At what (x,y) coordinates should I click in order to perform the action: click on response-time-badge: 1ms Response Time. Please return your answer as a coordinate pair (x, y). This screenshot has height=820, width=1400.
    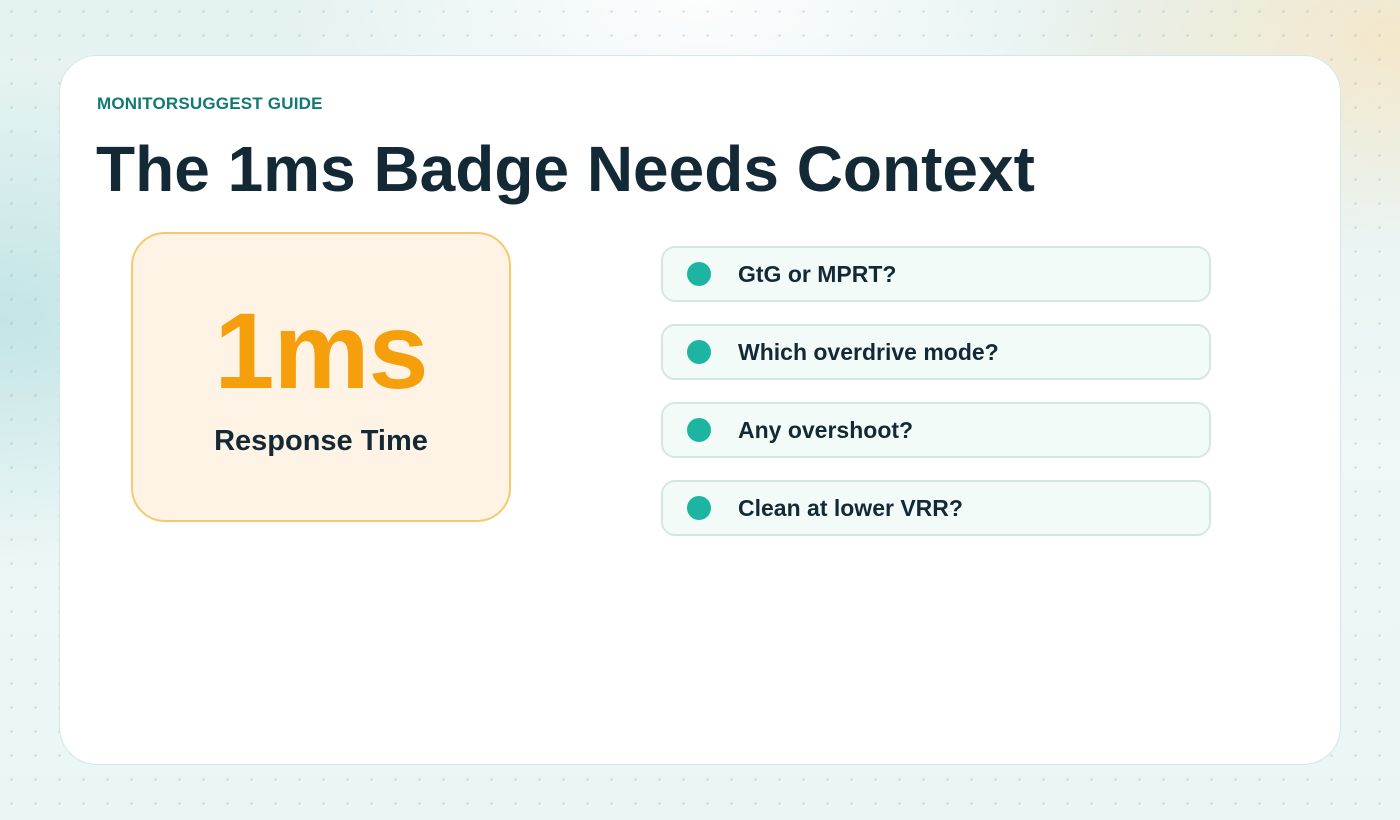
    Looking at the image, I should click on (321, 377).